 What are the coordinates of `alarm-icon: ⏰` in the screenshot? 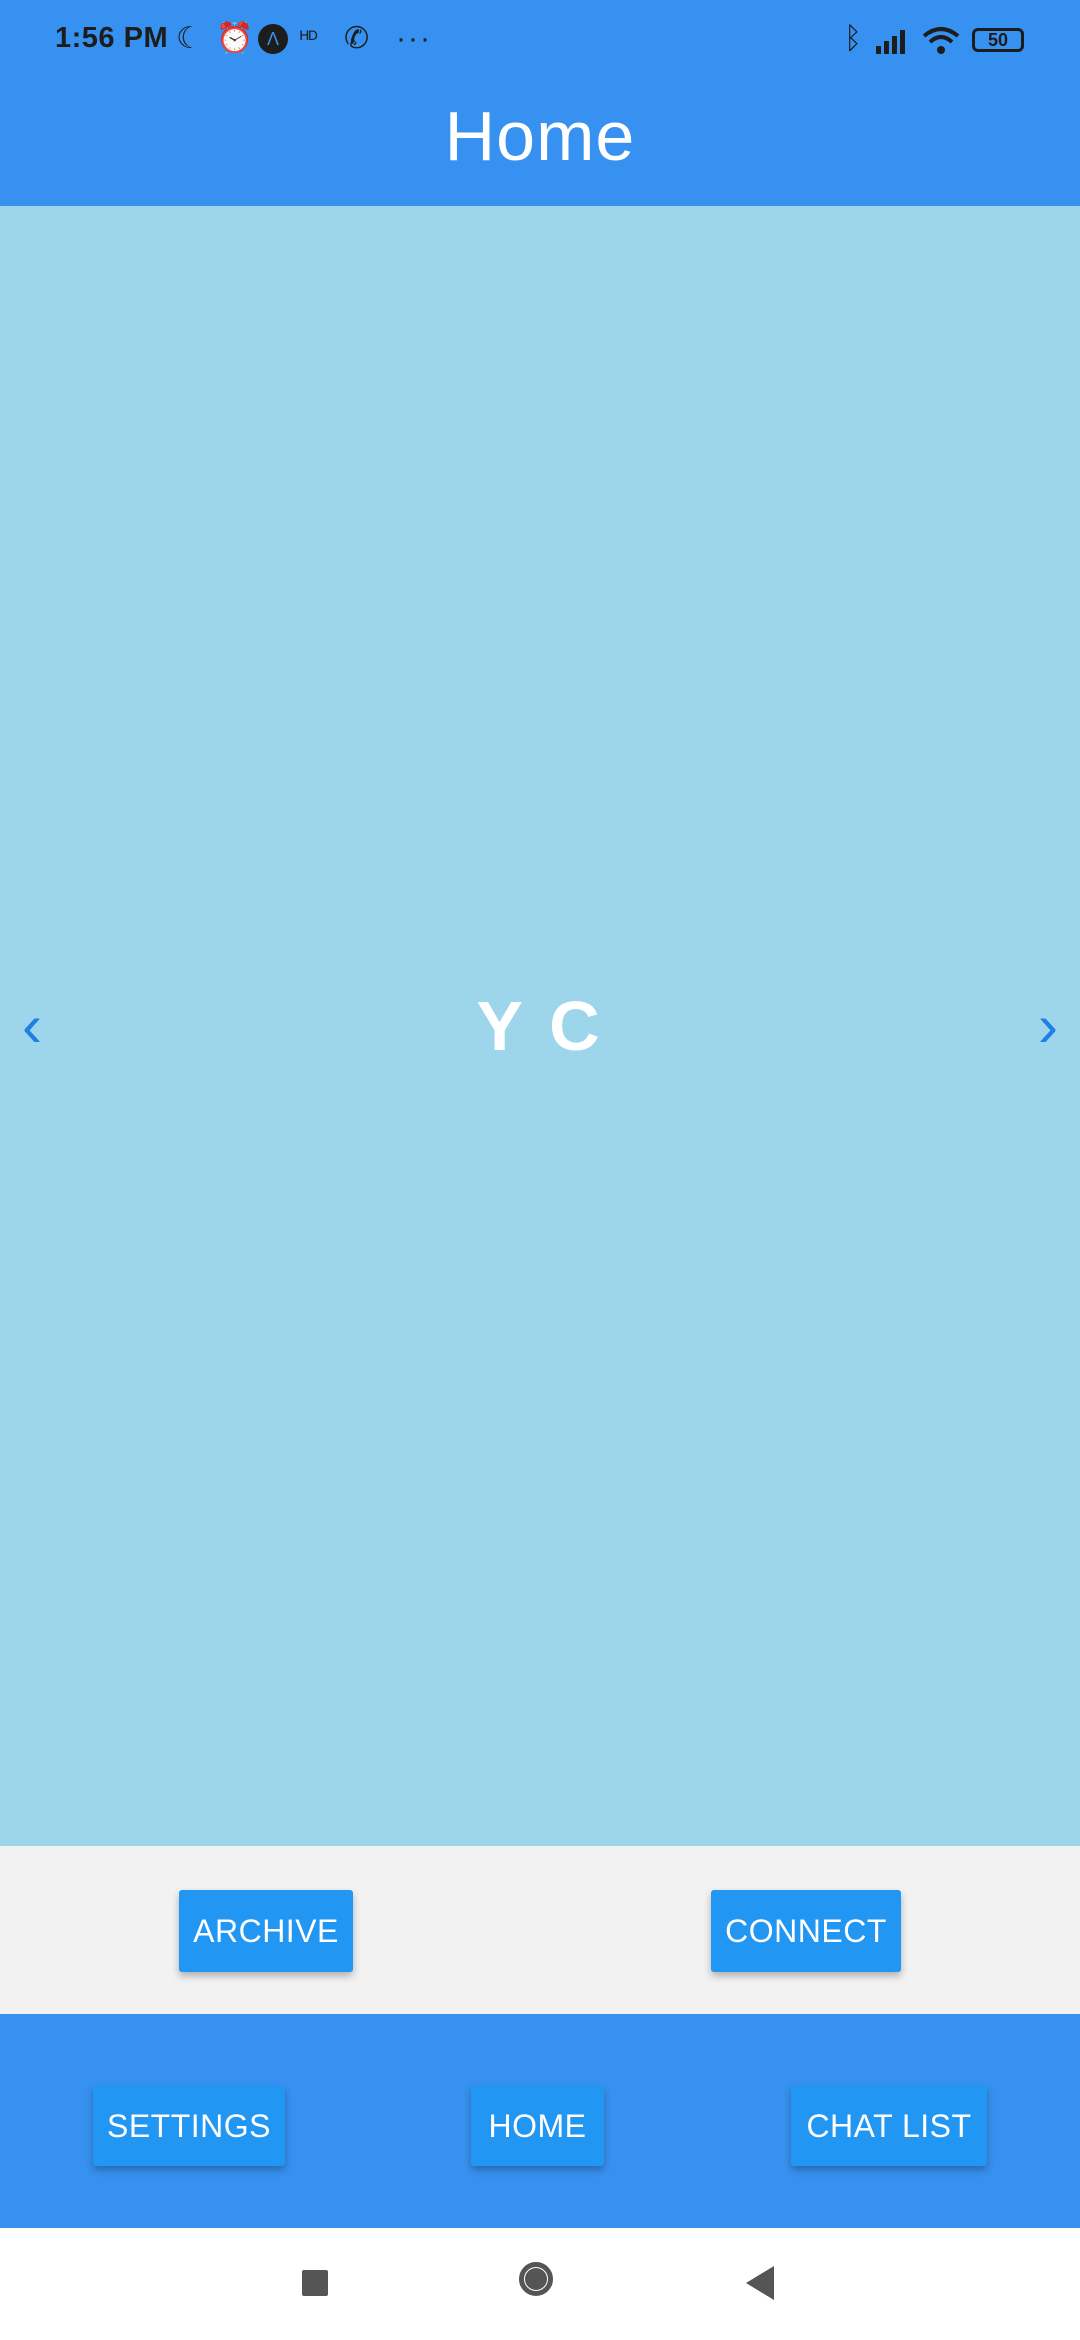 It's located at (235, 38).